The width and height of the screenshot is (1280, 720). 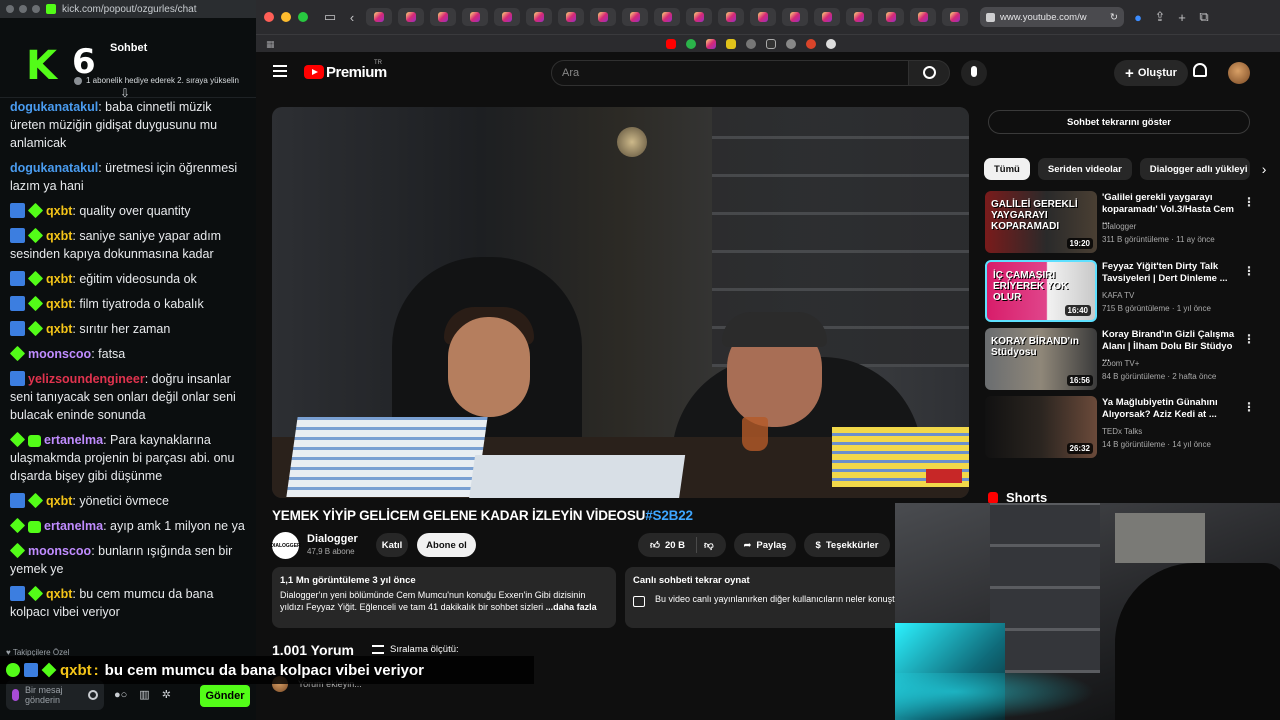 What do you see at coordinates (128, 9) in the screenshot?
I see `kick-url-bar: kick.com/popout/ozgurles/chat` at bounding box center [128, 9].